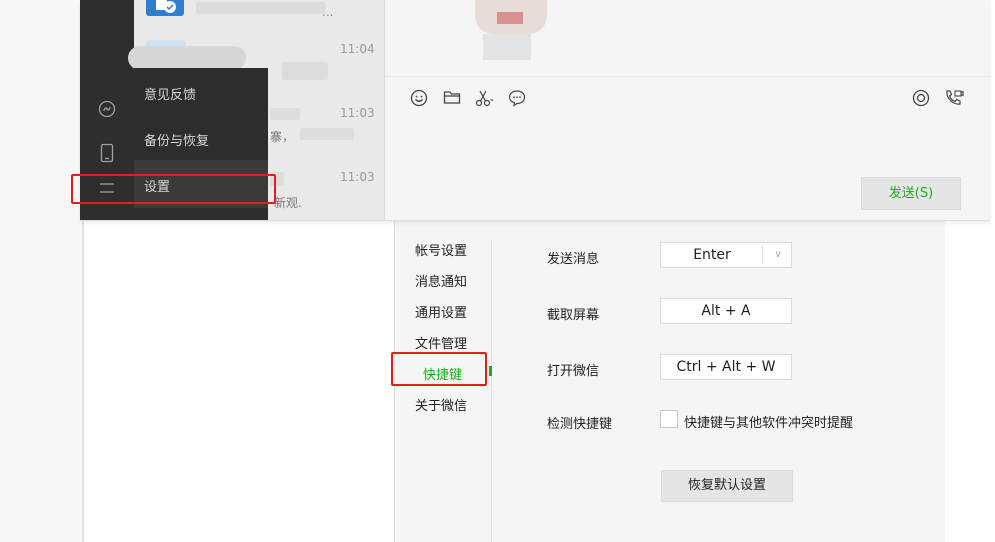 The image size is (995, 542). What do you see at coordinates (441, 311) in the screenshot?
I see `settings-menu-general: 通用设置` at bounding box center [441, 311].